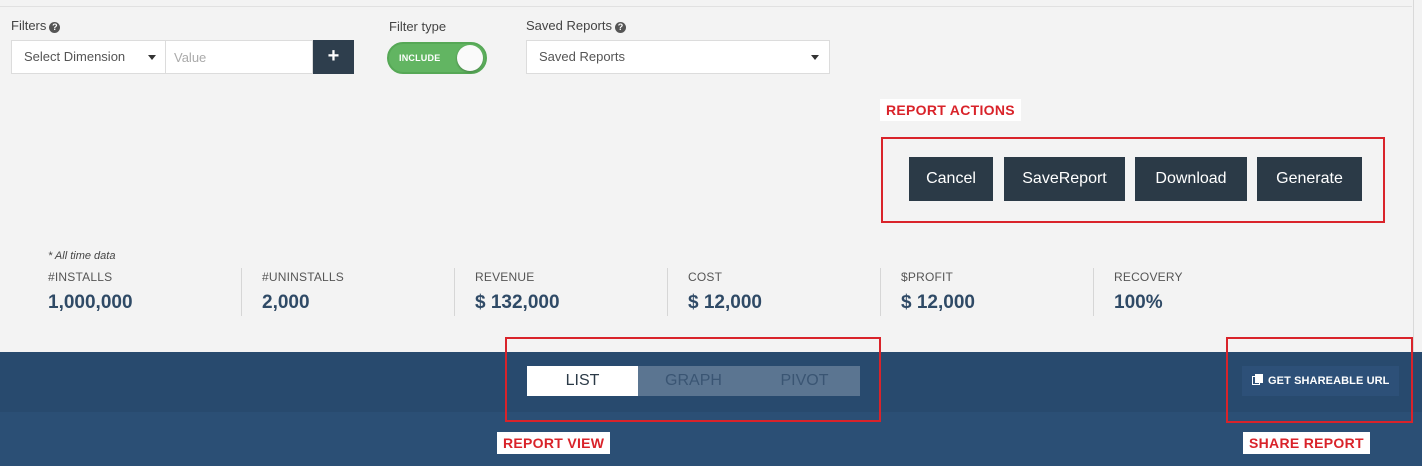 The height and width of the screenshot is (466, 1422). I want to click on add-filter-button: +, so click(333, 57).